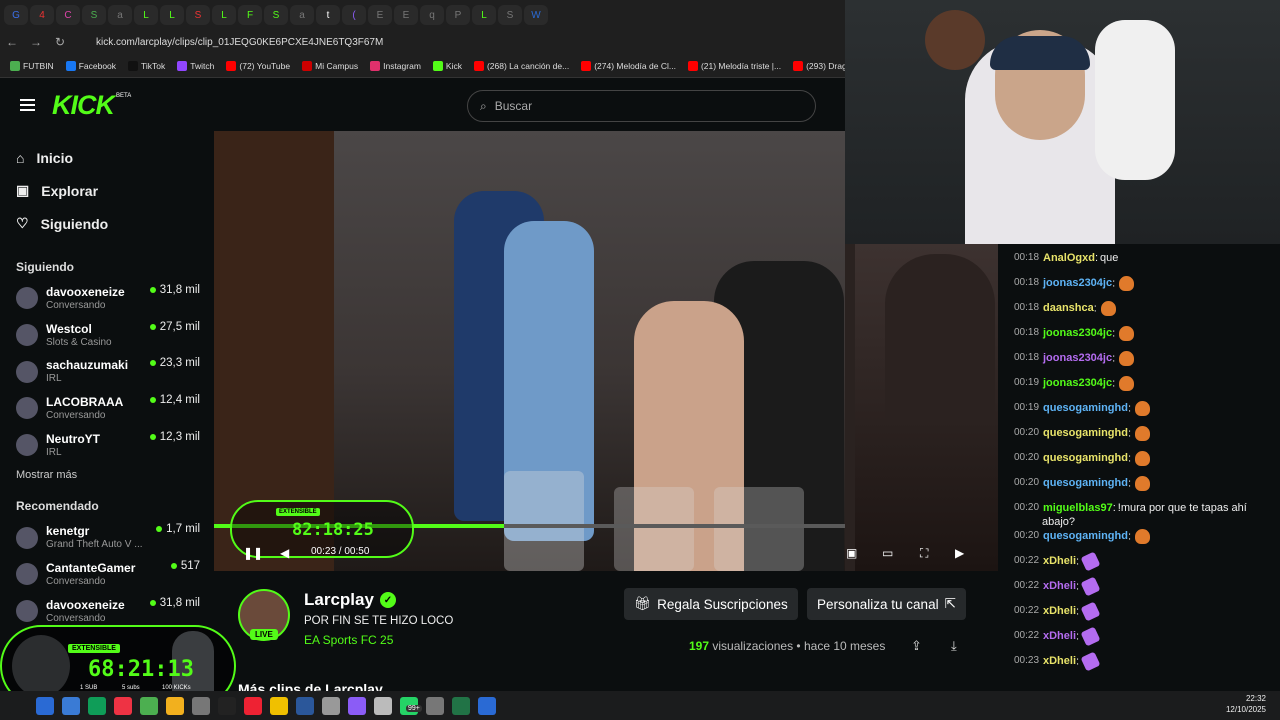 The image size is (1280, 720). Describe the element at coordinates (328, 15) in the screenshot. I see `browser-tab: t` at that location.